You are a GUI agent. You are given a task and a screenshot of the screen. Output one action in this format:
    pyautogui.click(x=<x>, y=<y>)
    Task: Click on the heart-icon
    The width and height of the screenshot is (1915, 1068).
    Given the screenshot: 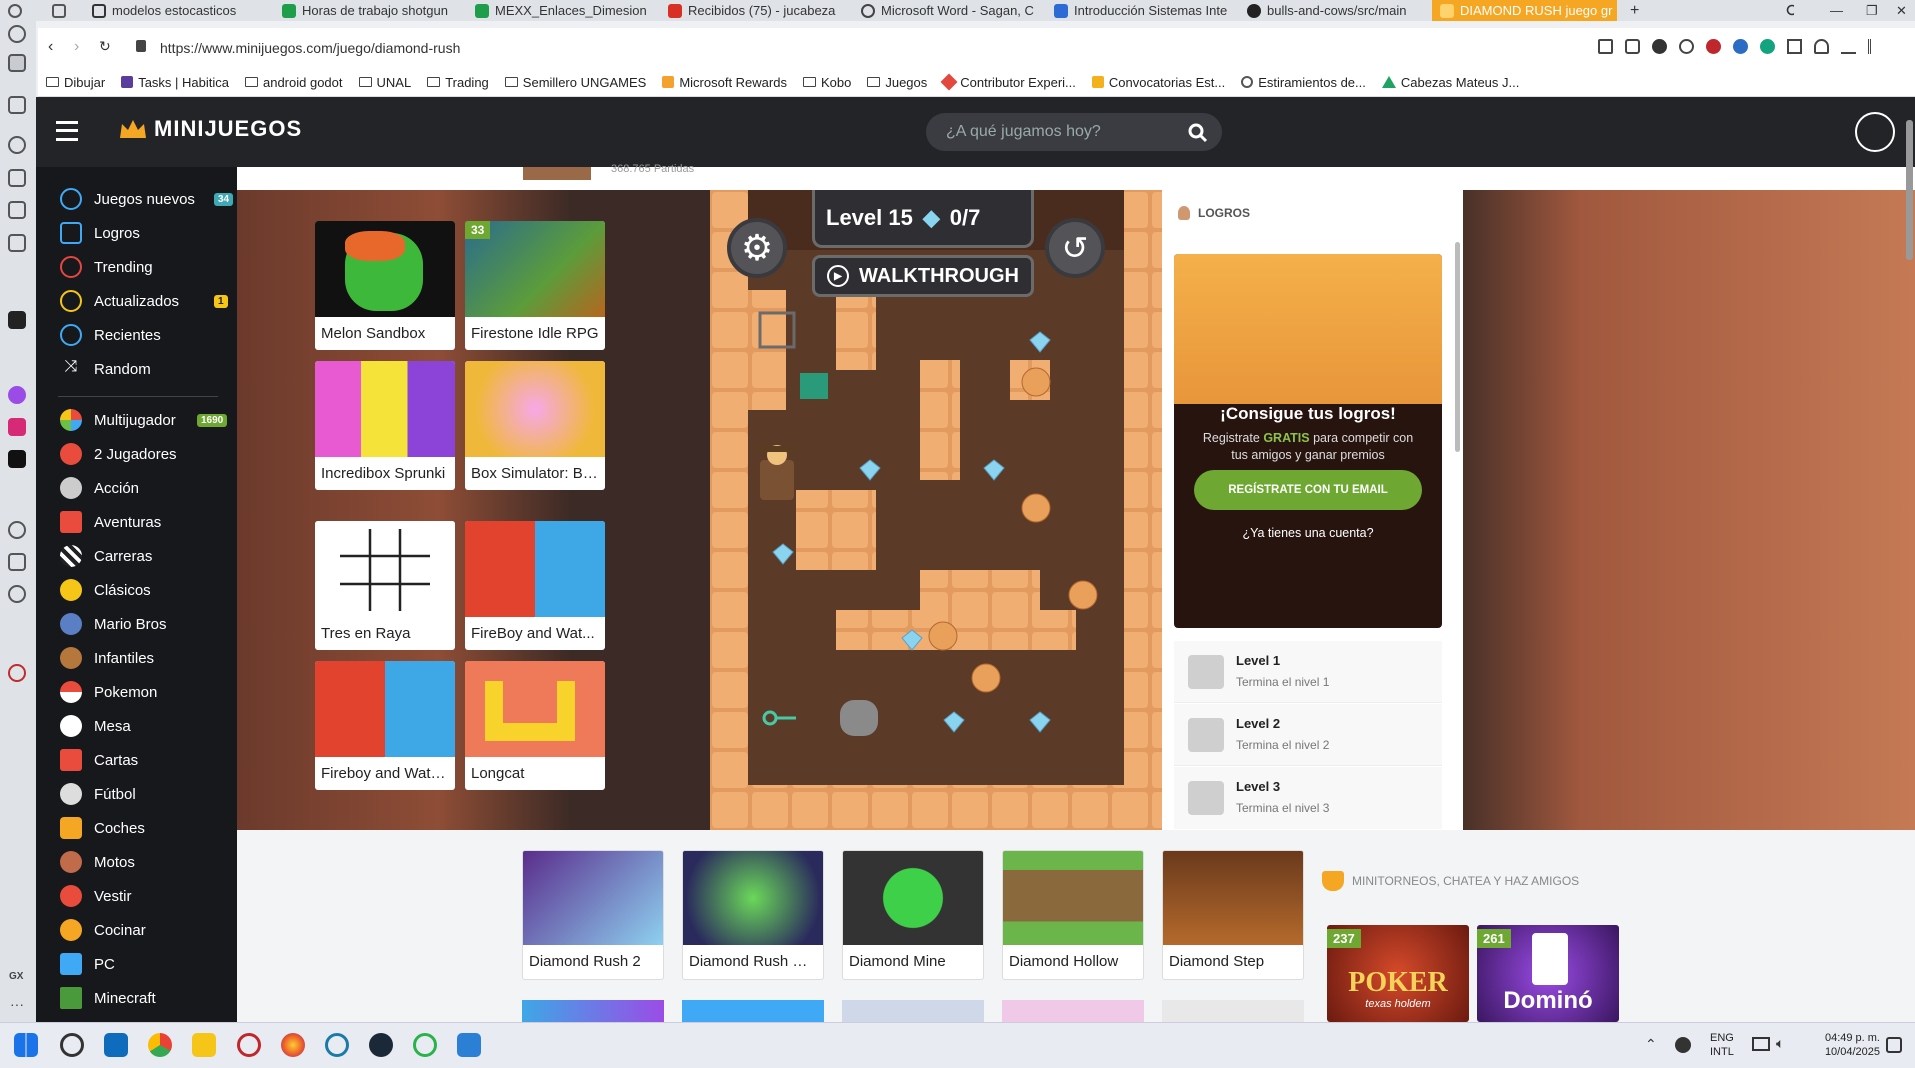 What is the action you would take?
    pyautogui.click(x=1686, y=46)
    